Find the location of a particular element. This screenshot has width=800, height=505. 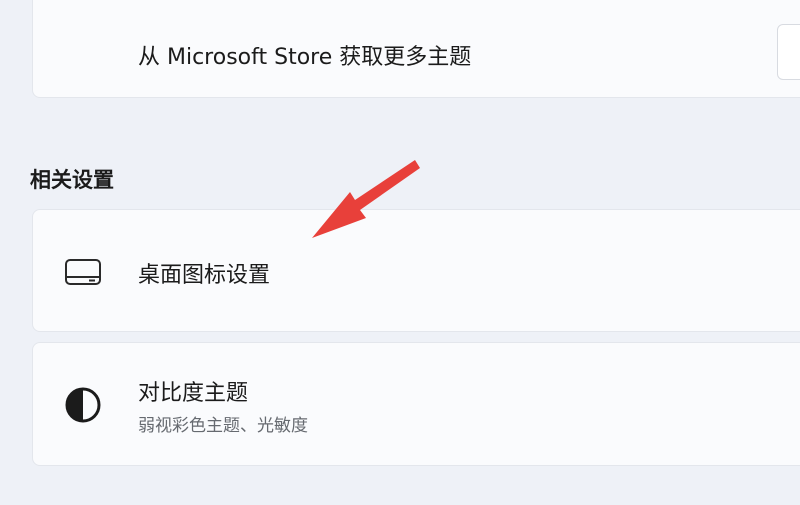

related-settings-title: 相关设置 is located at coordinates (72, 180).